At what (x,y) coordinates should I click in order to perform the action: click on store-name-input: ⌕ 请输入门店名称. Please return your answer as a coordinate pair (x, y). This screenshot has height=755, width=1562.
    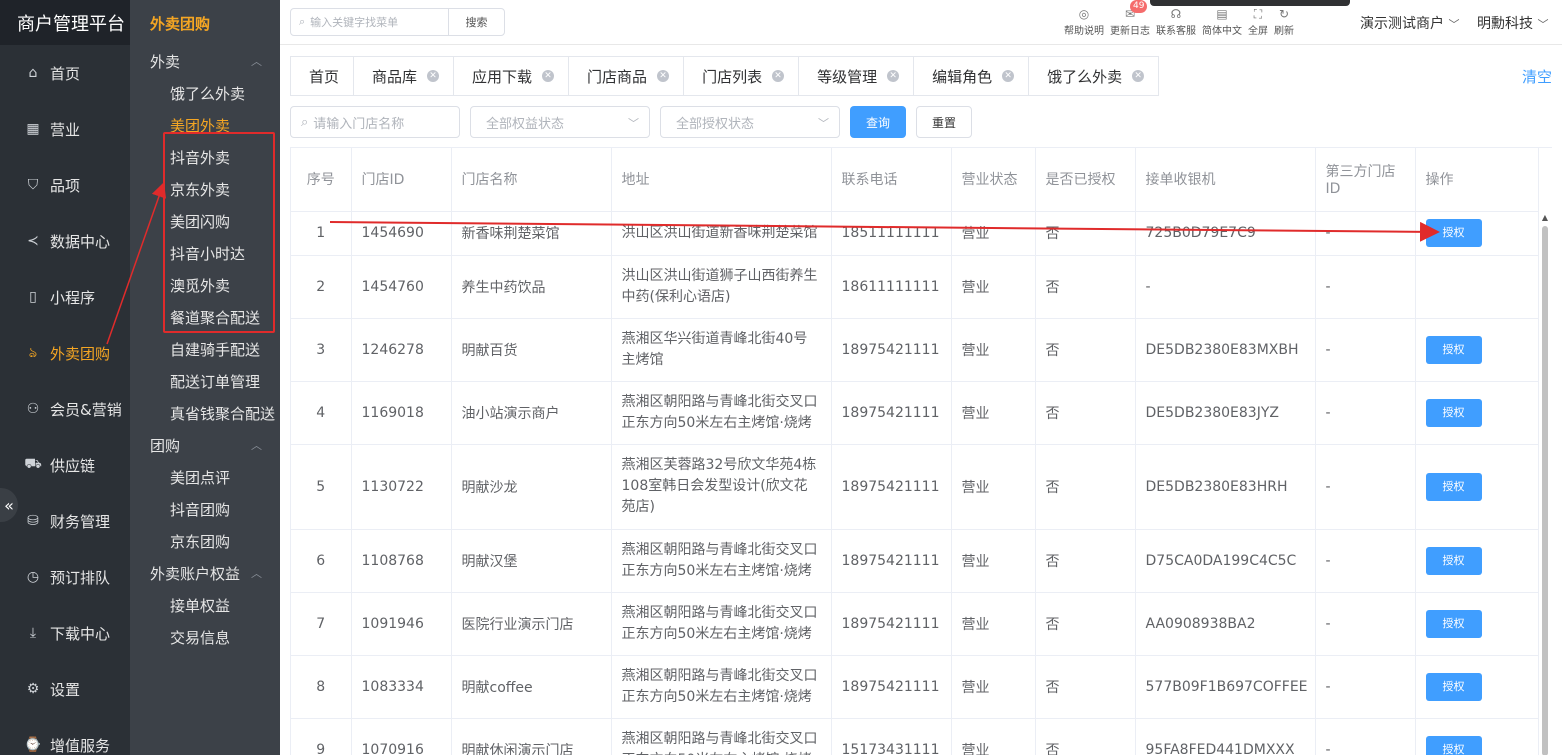
    Looking at the image, I should click on (375, 122).